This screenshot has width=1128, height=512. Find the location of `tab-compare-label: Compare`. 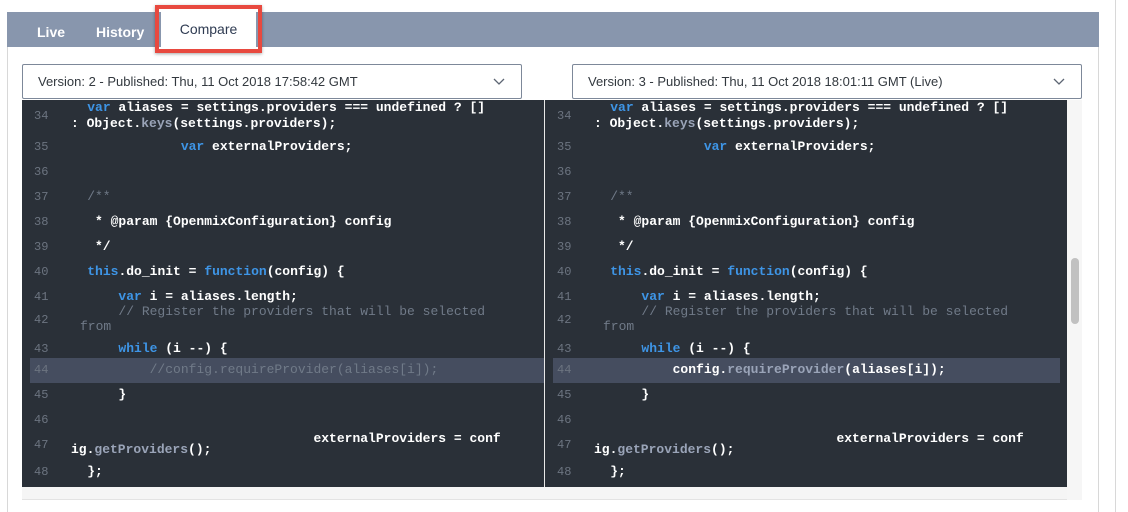

tab-compare-label: Compare is located at coordinates (208, 30).